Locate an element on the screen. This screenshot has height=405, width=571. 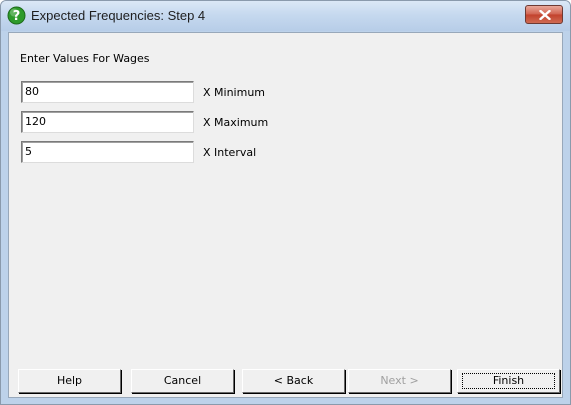
x-maximum-input: 120 is located at coordinates (107, 122).